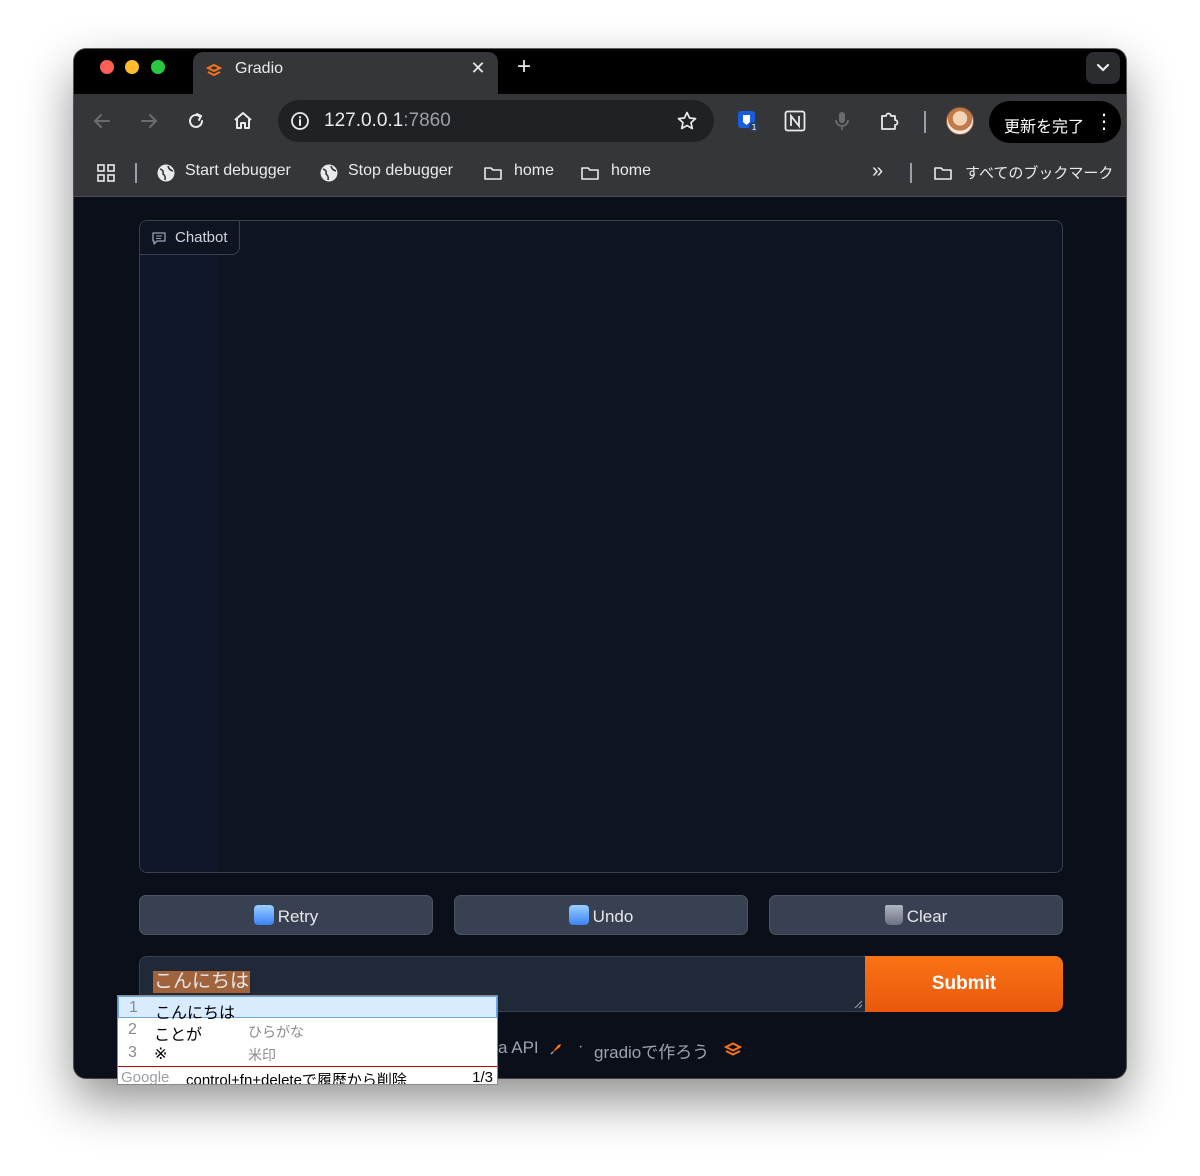 Image resolution: width=1200 pixels, height=1176 pixels. I want to click on close-window-button, so click(107, 67).